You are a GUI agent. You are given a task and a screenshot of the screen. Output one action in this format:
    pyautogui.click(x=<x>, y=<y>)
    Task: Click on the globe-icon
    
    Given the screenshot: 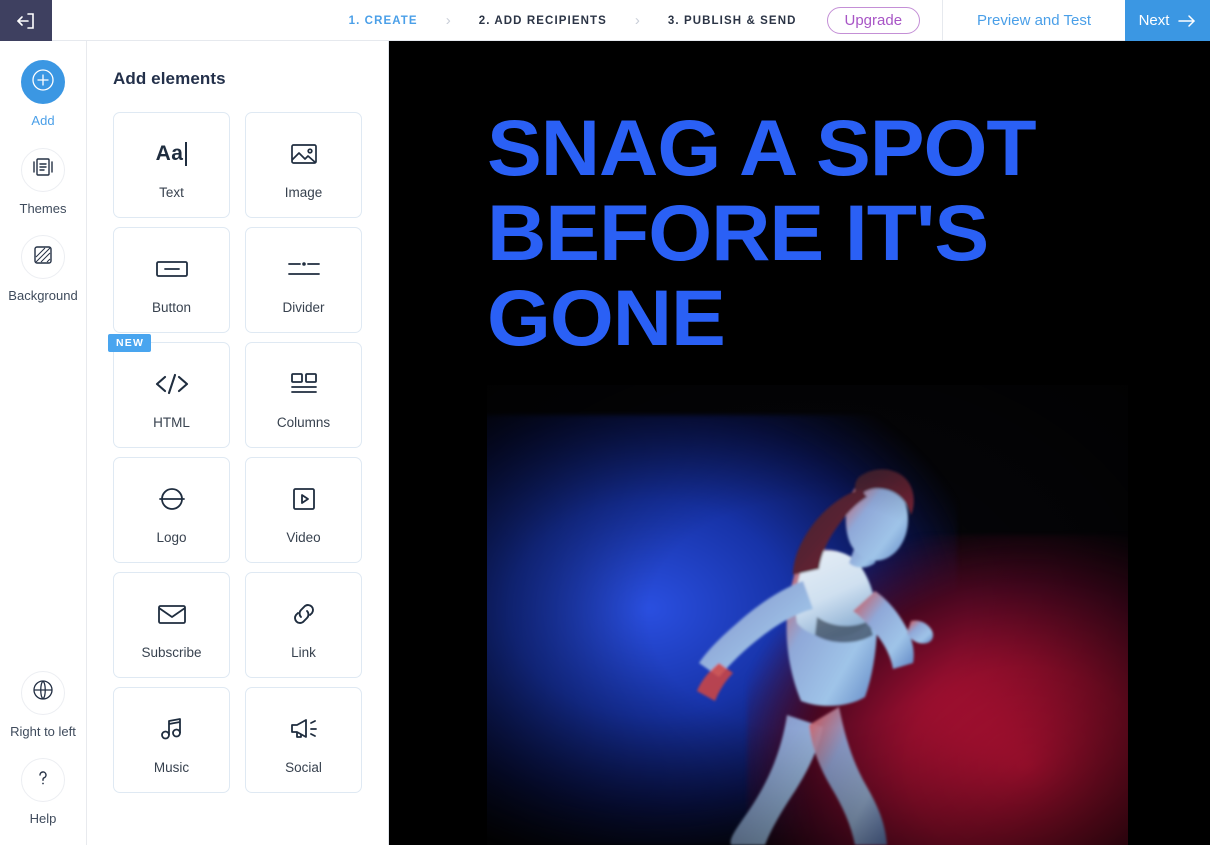 What is the action you would take?
    pyautogui.click(x=43, y=692)
    